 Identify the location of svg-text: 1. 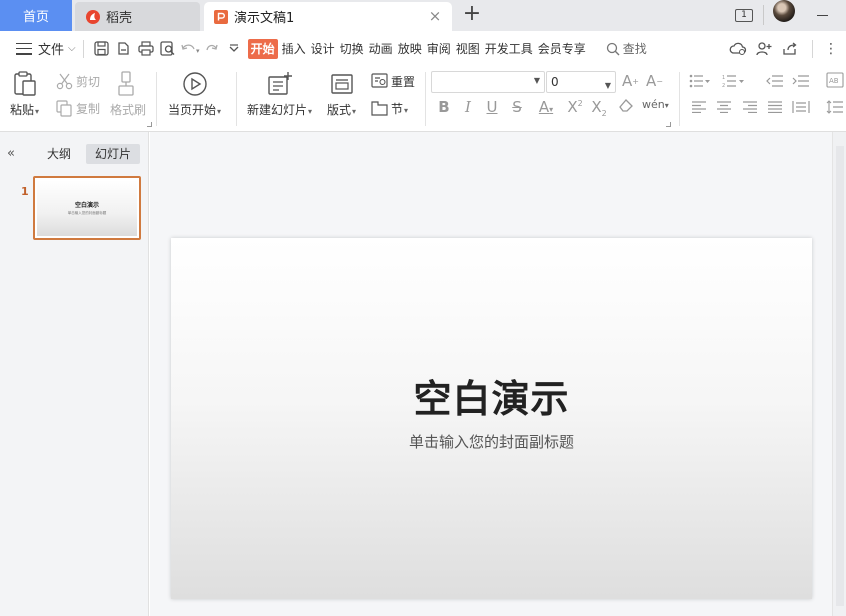
(723, 78).